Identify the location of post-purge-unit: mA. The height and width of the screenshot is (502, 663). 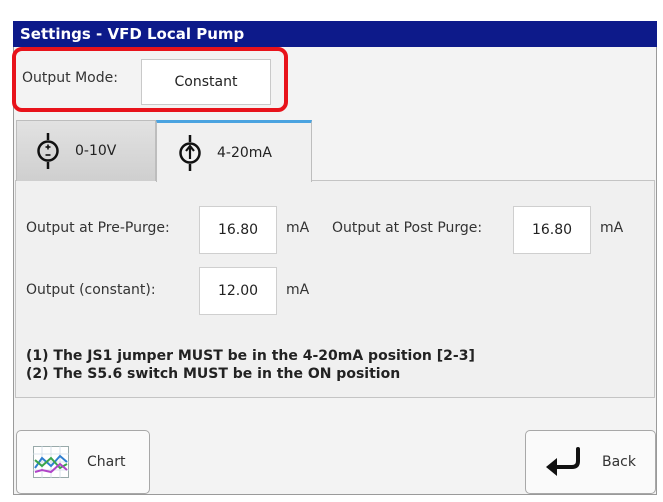
(612, 228).